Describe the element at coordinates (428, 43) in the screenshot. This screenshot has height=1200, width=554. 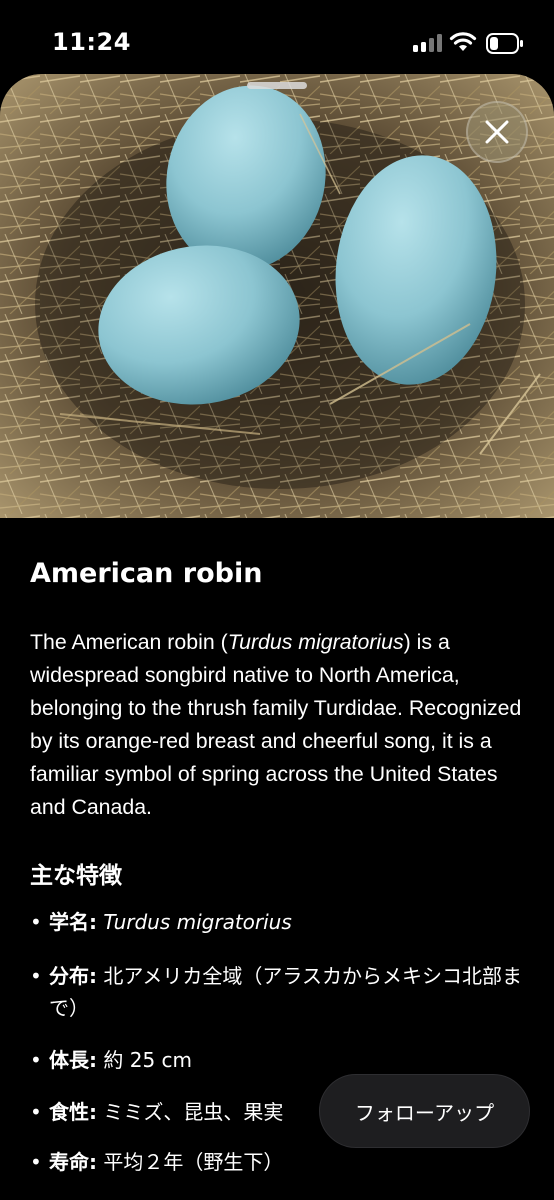
I see `cellular-signal-icon` at that location.